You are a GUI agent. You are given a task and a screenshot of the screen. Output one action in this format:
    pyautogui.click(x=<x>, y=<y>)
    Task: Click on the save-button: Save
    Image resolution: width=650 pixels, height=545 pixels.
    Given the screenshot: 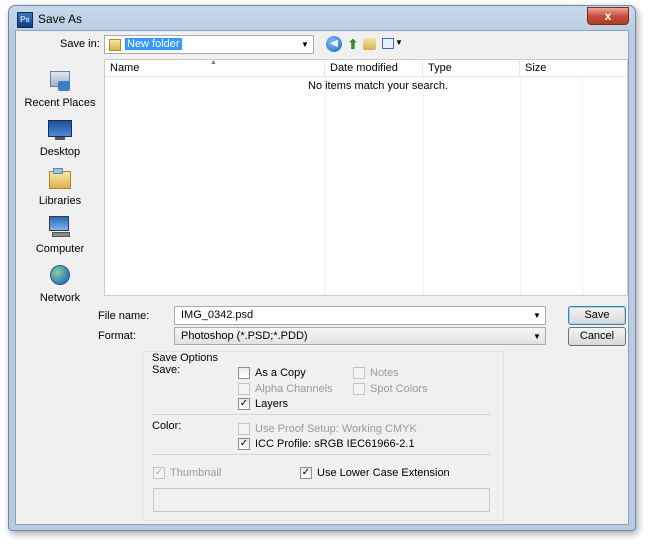 What is the action you would take?
    pyautogui.click(x=597, y=315)
    